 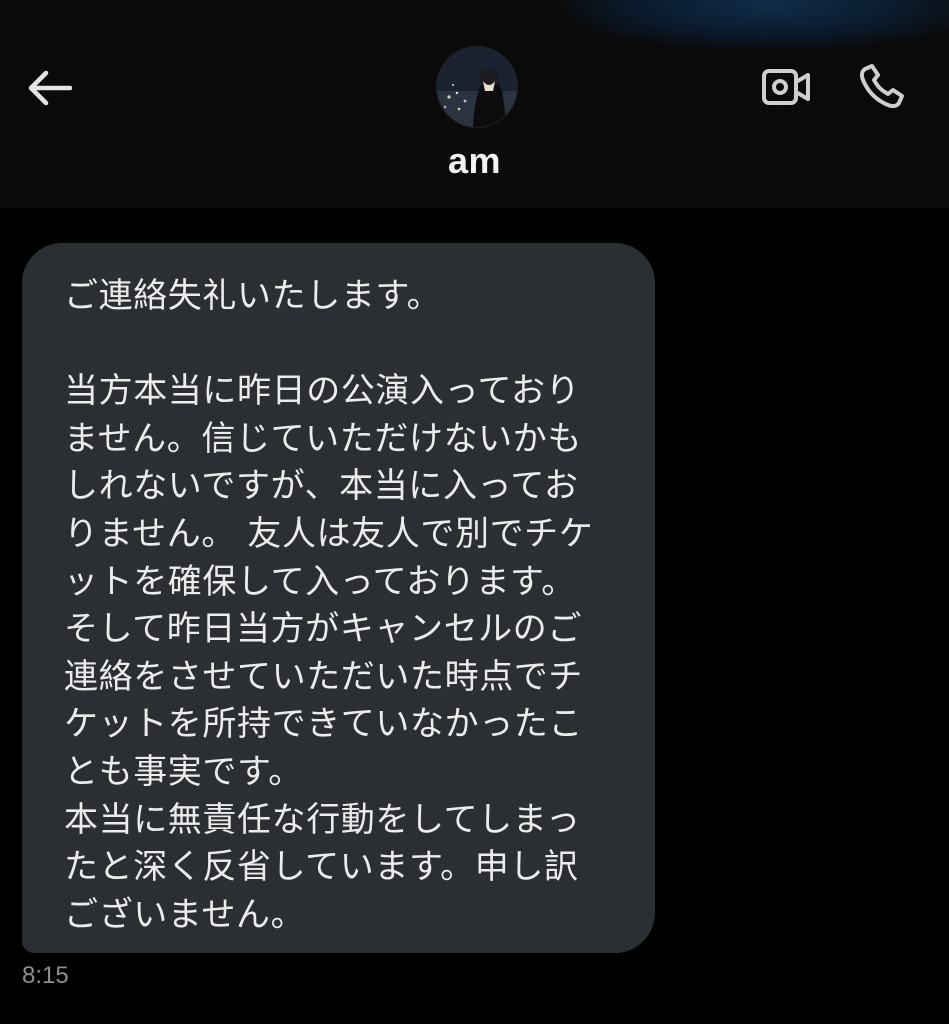 I want to click on phone-icon, so click(x=881, y=86).